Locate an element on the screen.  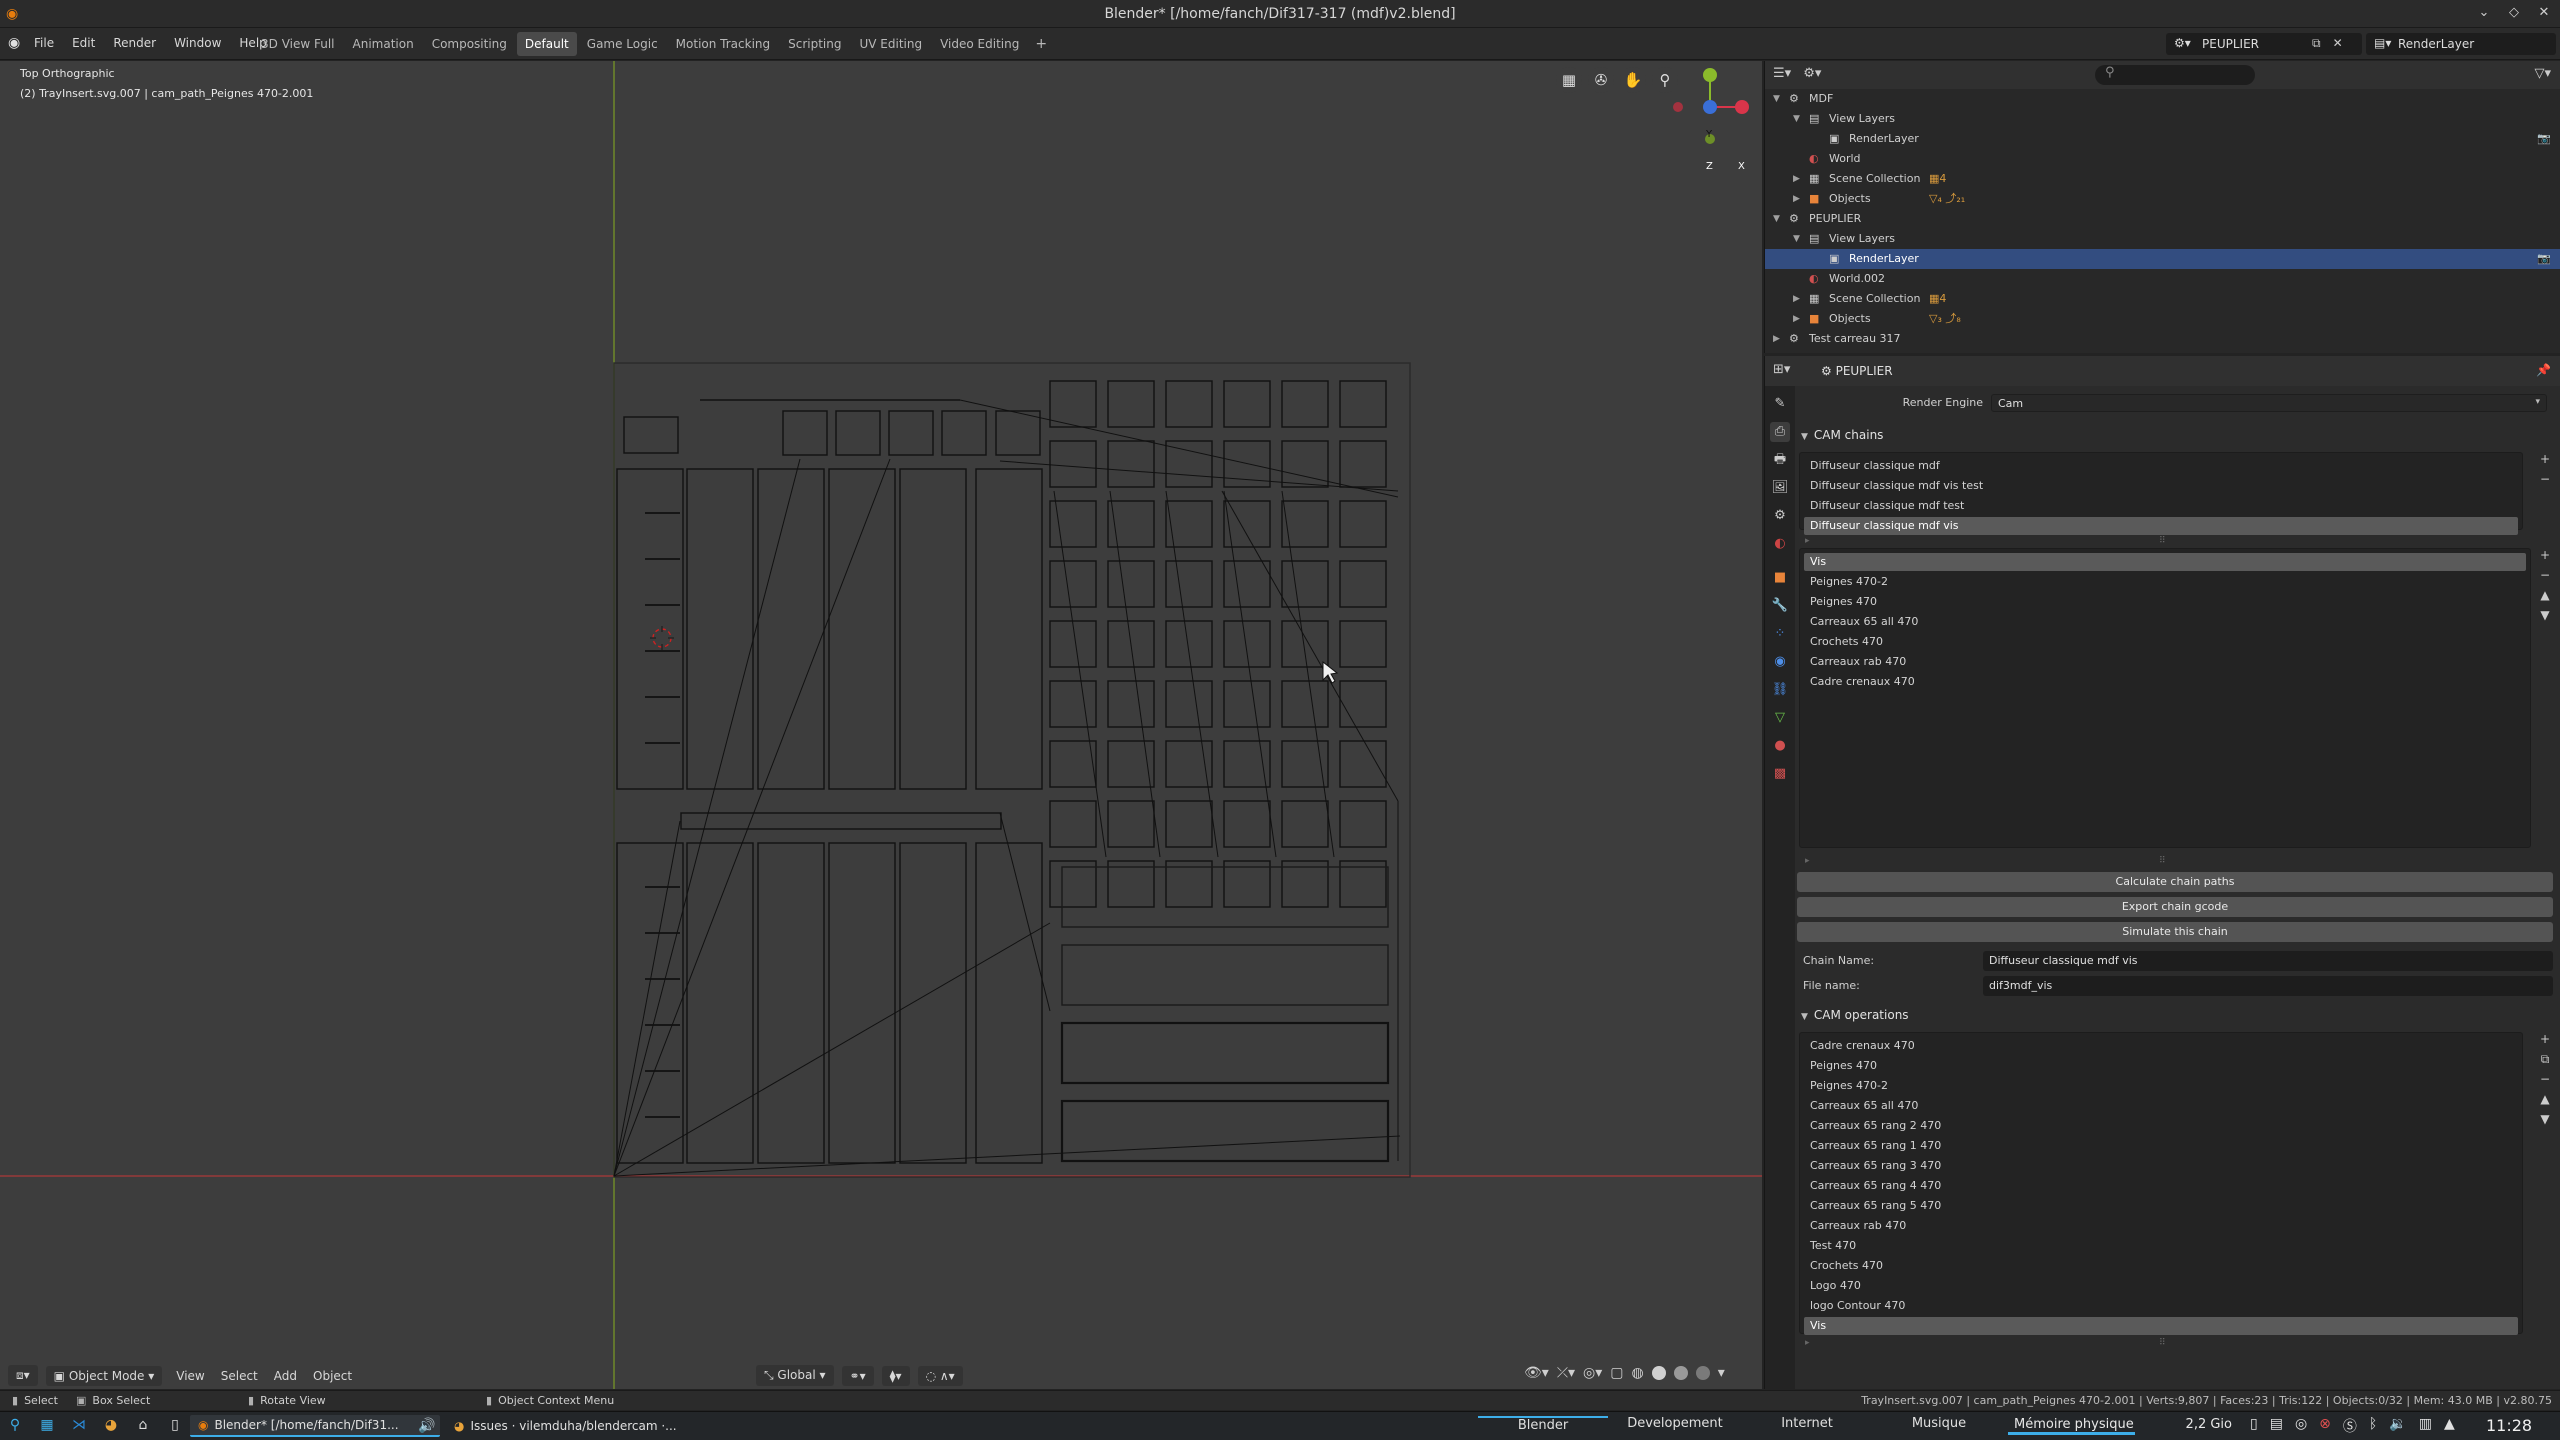
outliner-row: ▶ ■ Objects ▽₄ ⤴₂₁ is located at coordinates (2162, 199).